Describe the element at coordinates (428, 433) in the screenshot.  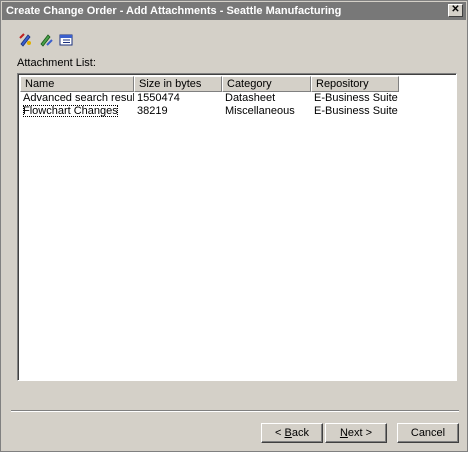
I see `cancel-button: Cancel` at that location.